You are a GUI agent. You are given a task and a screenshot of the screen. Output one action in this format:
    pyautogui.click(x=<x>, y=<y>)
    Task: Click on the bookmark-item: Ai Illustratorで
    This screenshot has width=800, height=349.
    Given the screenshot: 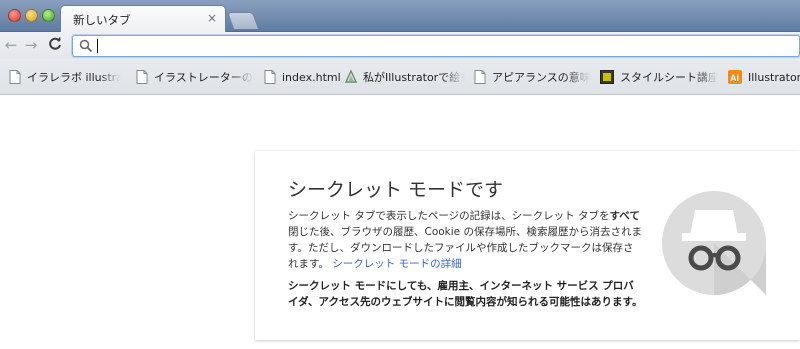 What is the action you would take?
    pyautogui.click(x=764, y=77)
    